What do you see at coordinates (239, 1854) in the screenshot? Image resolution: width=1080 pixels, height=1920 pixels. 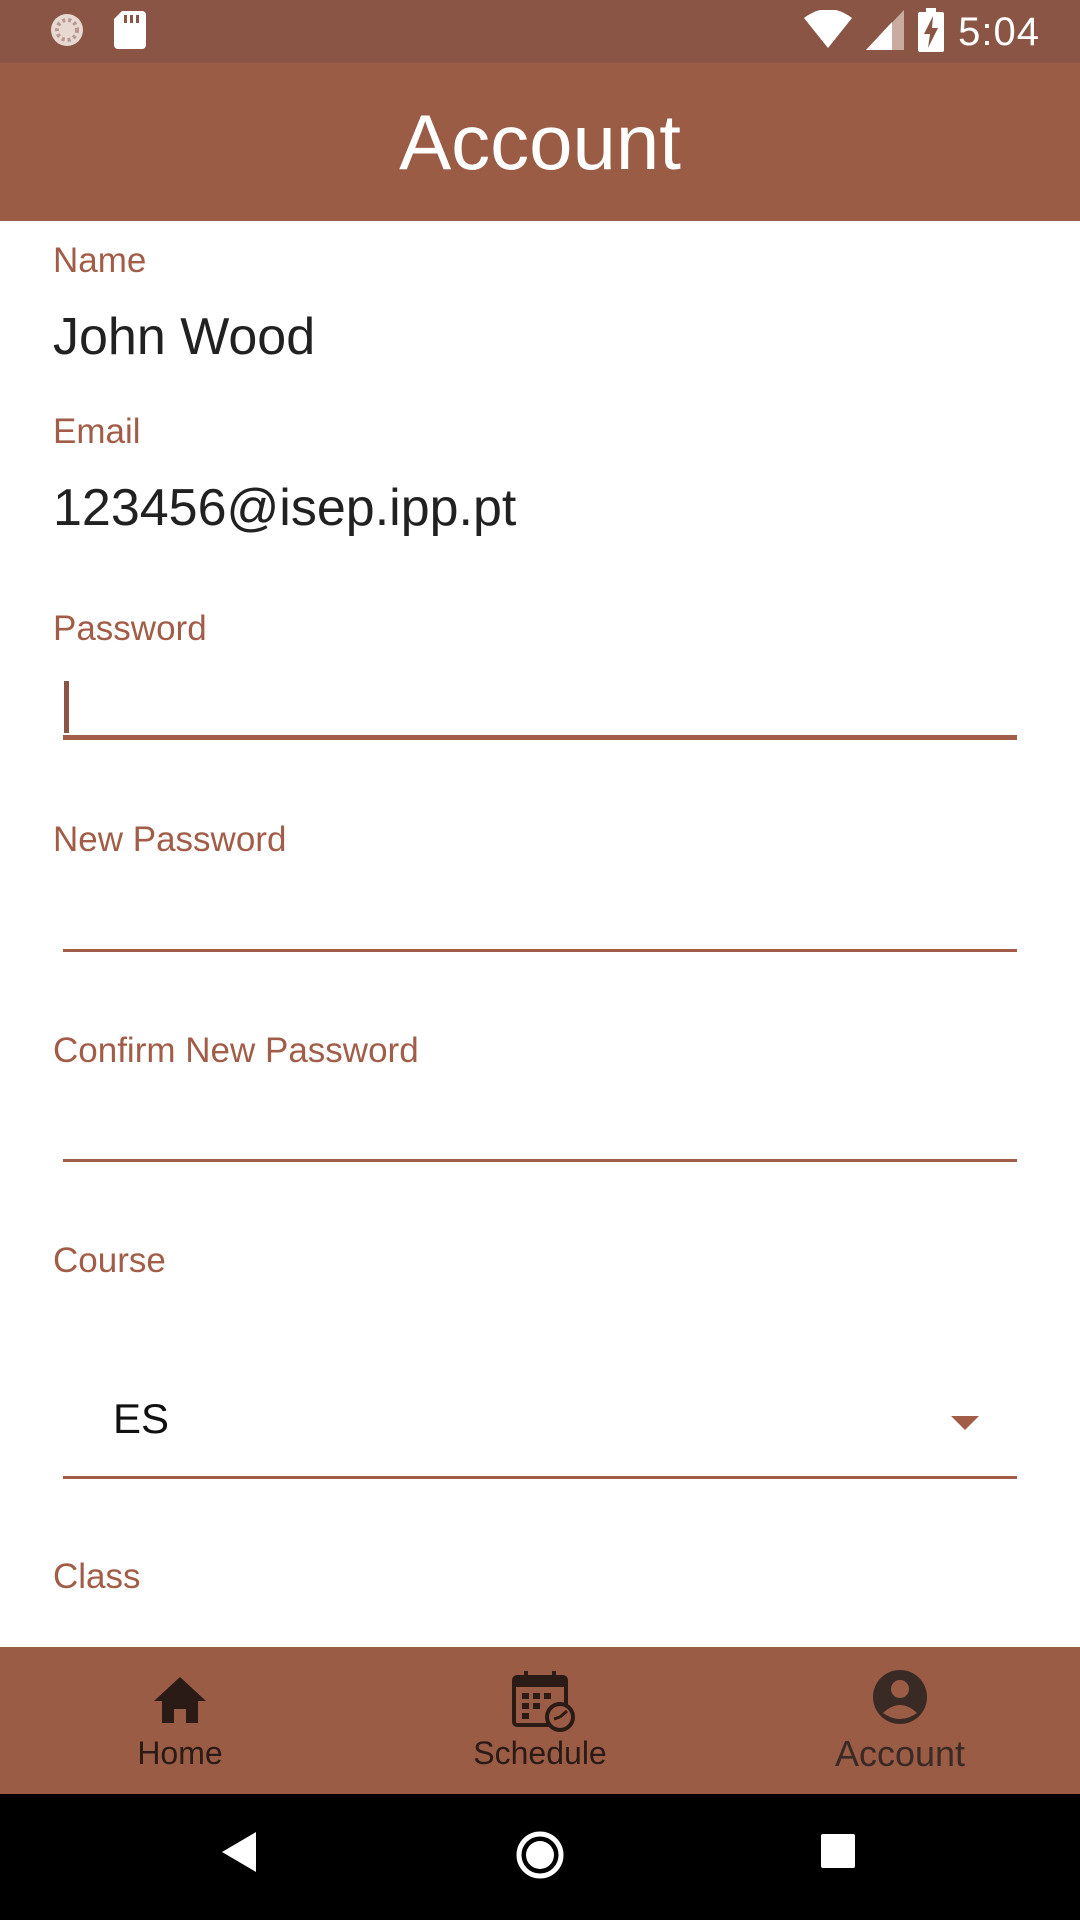 I see `back-icon` at bounding box center [239, 1854].